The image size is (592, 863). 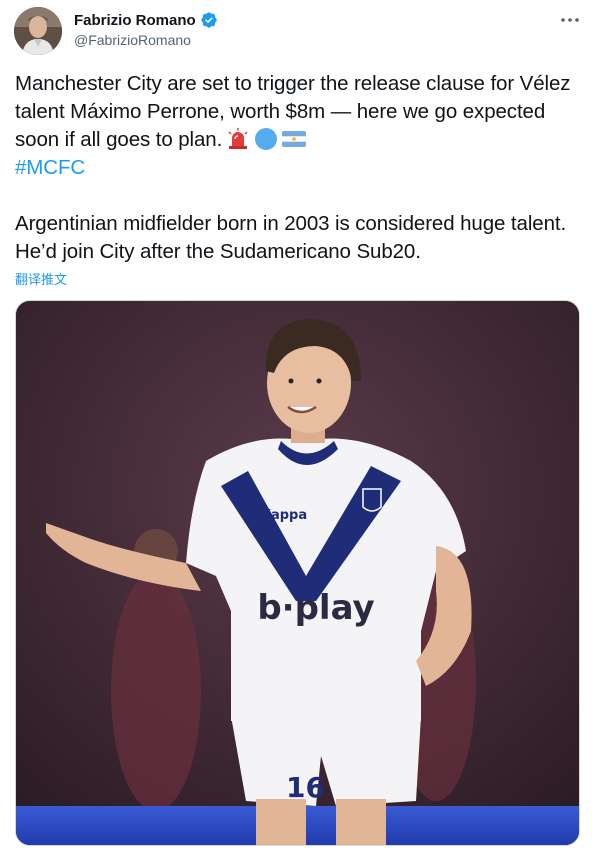 What do you see at coordinates (50, 167) in the screenshot?
I see `hashtag-mcfc: #MCFC` at bounding box center [50, 167].